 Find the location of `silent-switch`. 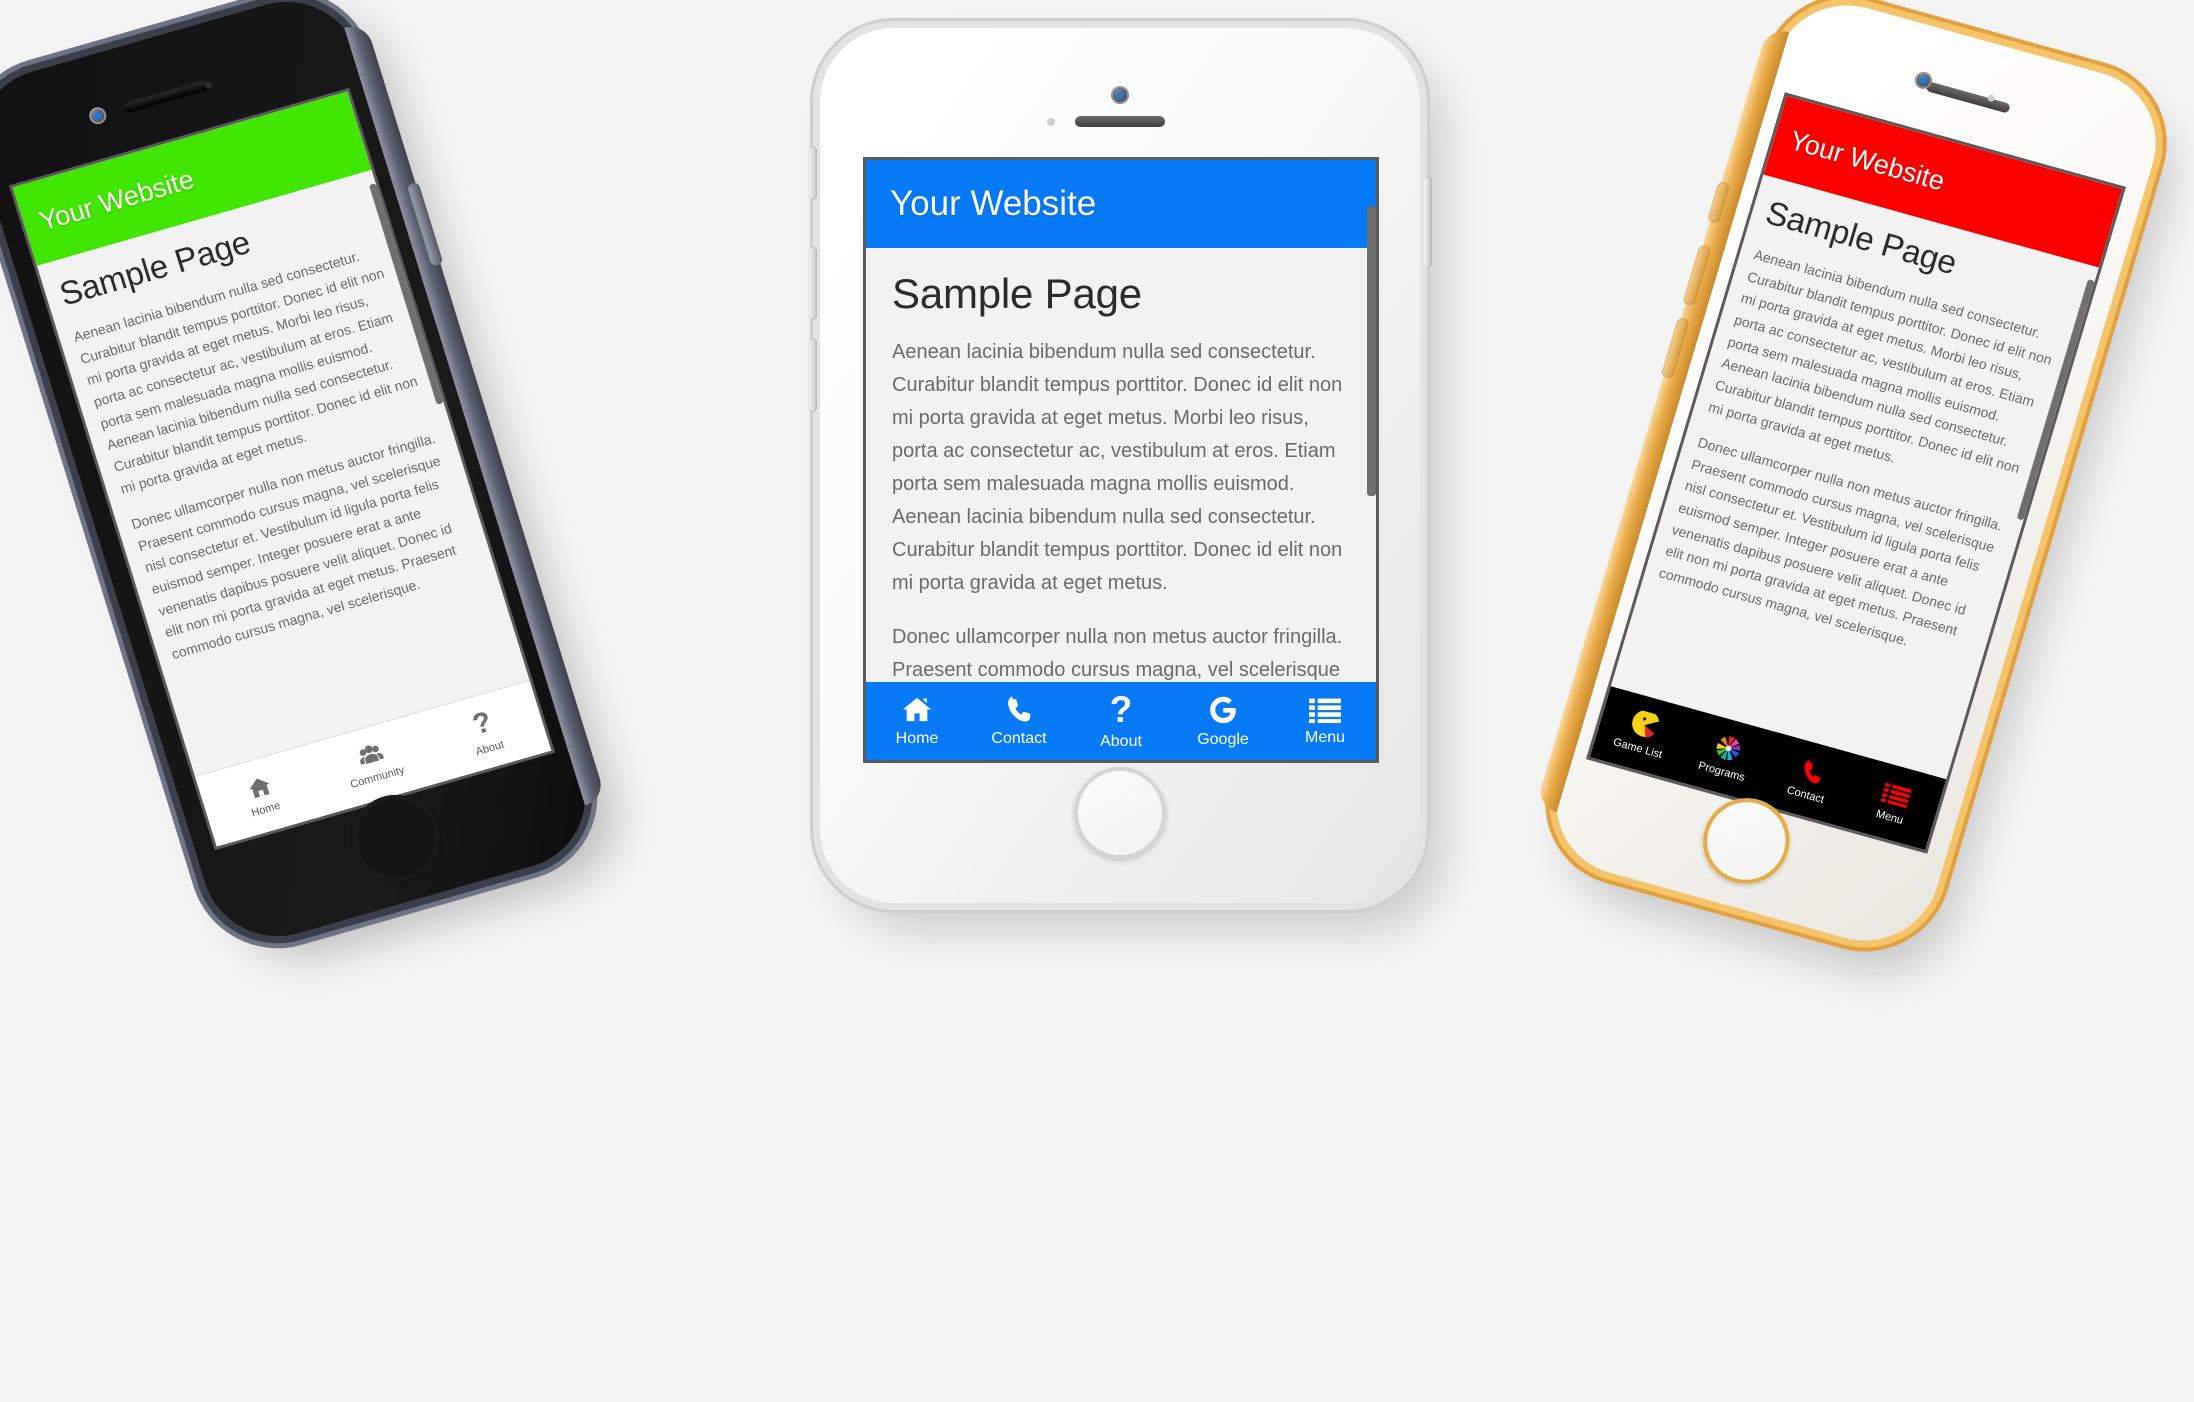

silent-switch is located at coordinates (812, 173).